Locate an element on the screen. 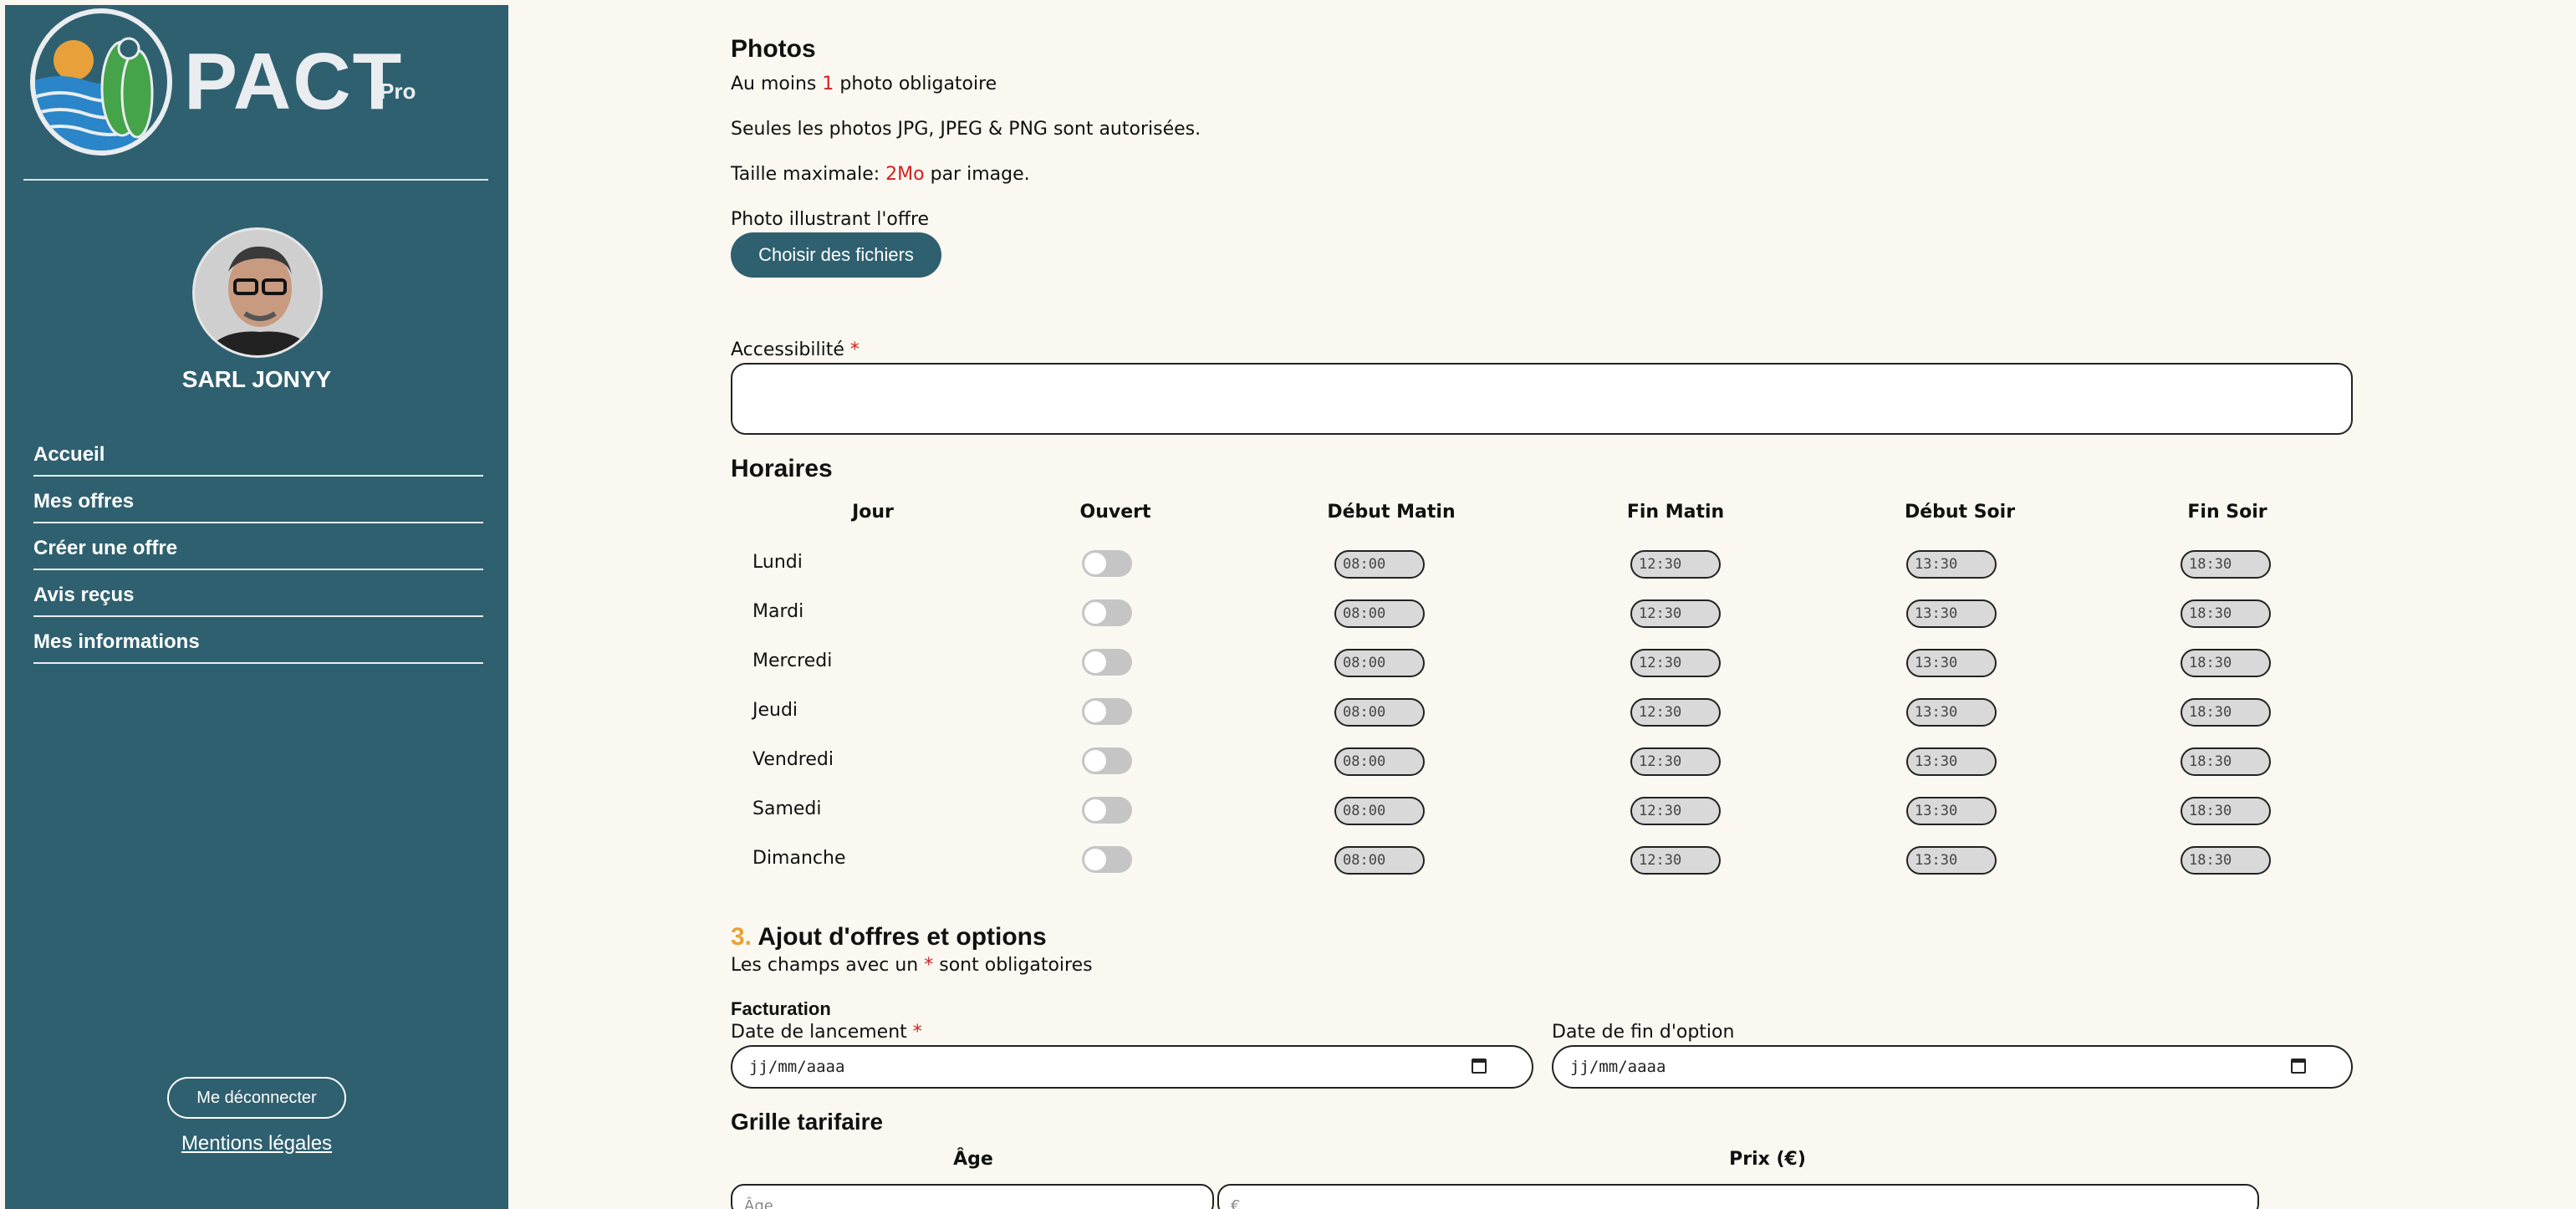  am-start-input-samedi: 08:00 is located at coordinates (1380, 811).